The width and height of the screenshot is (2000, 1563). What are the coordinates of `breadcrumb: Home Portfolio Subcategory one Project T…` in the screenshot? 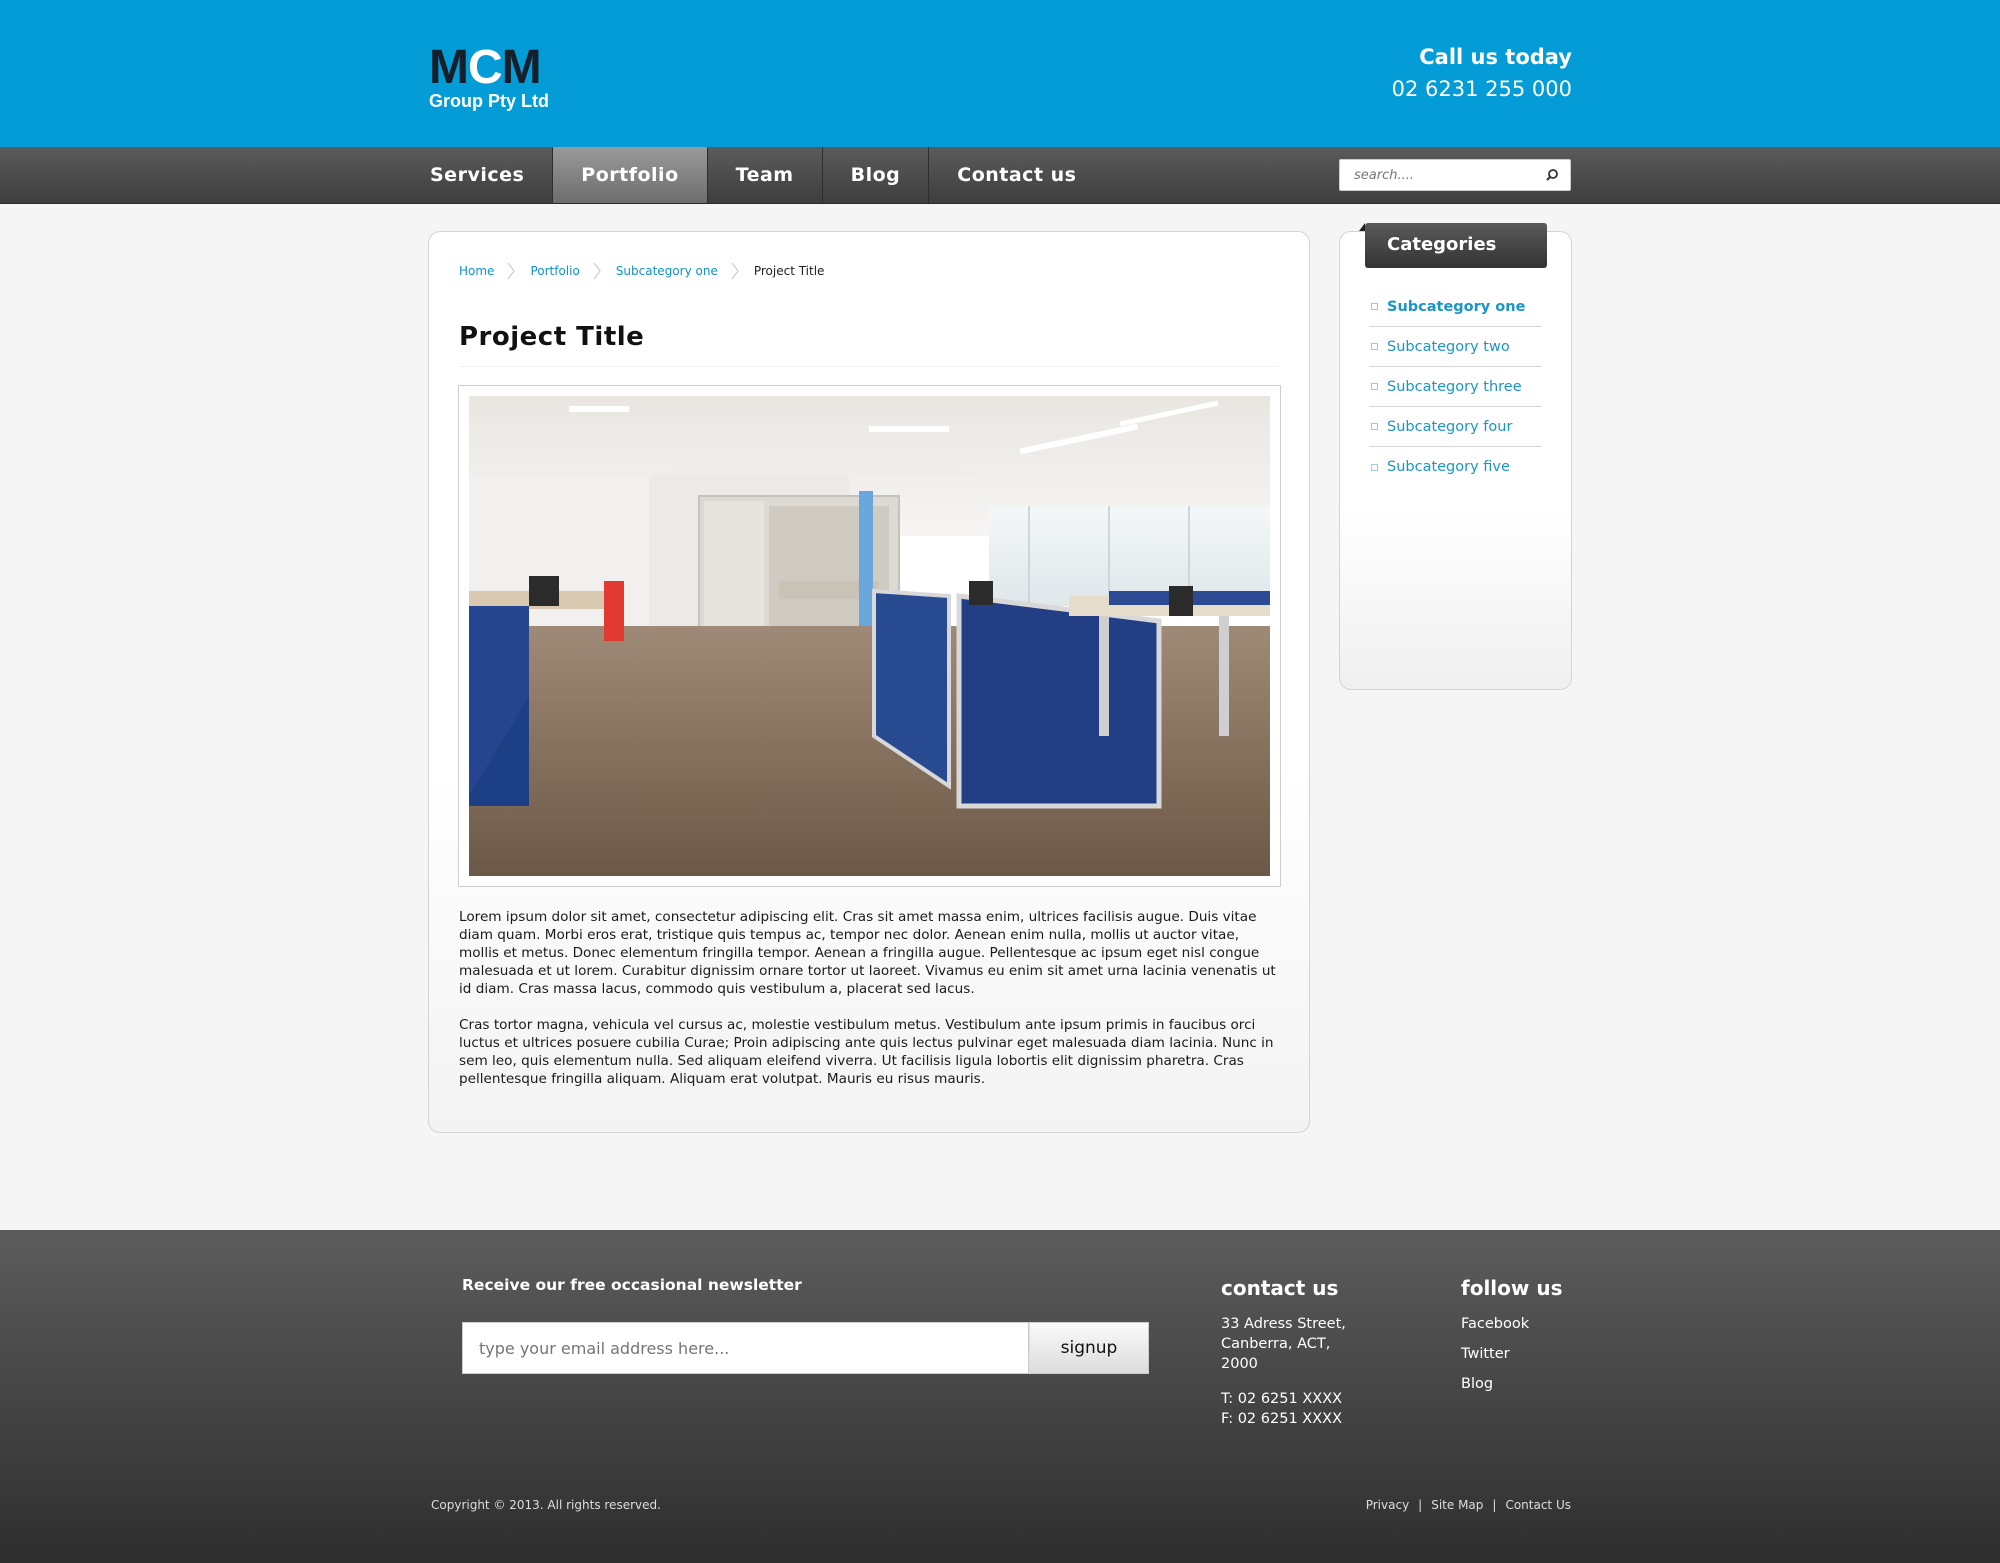 It's located at (641, 271).